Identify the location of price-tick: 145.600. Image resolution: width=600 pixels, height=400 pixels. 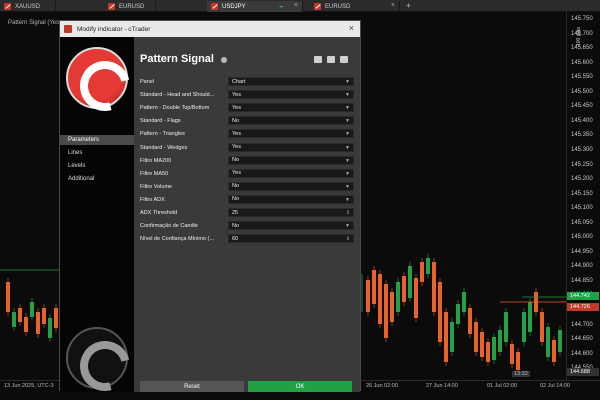
(582, 62).